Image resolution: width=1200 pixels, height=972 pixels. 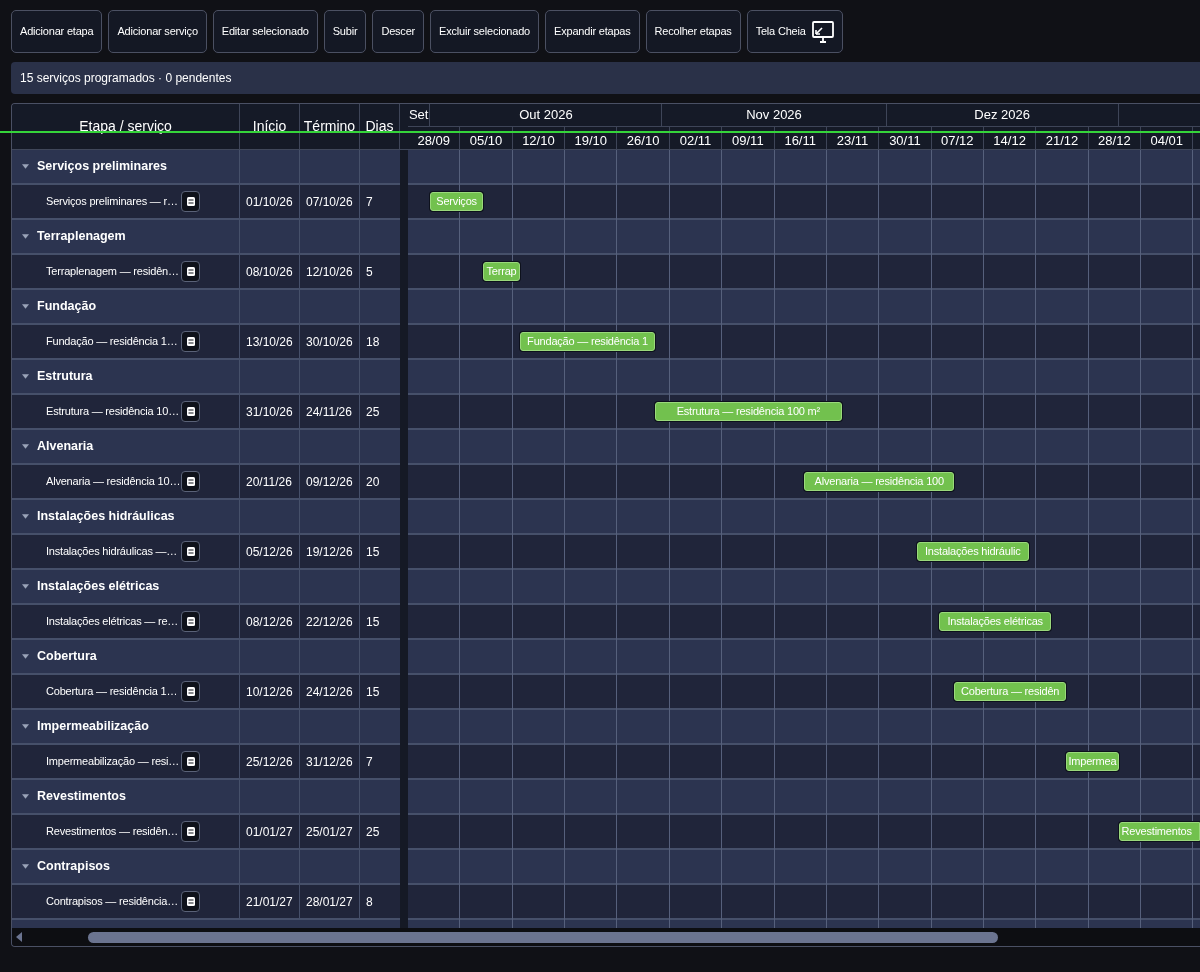 I want to click on service-row: Impermeabilização — resi… 25/12/26 31/12/26 7, so click(x=206, y=762).